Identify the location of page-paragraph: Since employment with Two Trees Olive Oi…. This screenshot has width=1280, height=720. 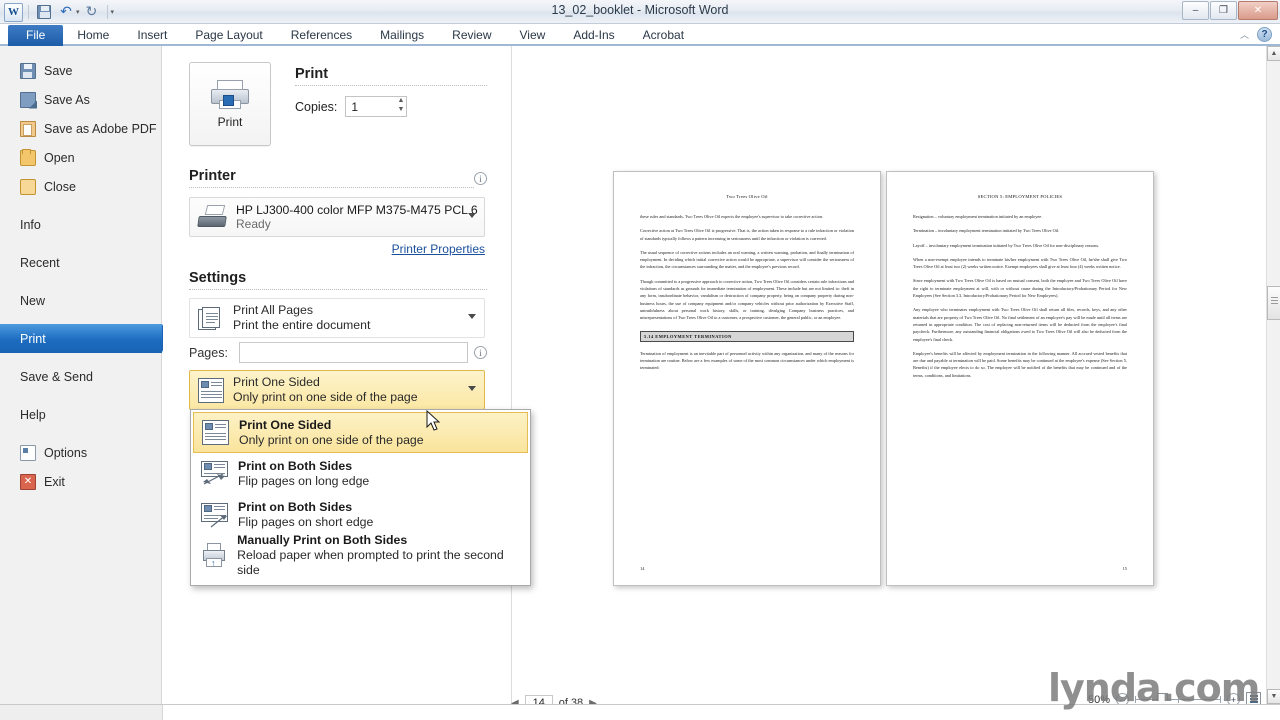
(1020, 288).